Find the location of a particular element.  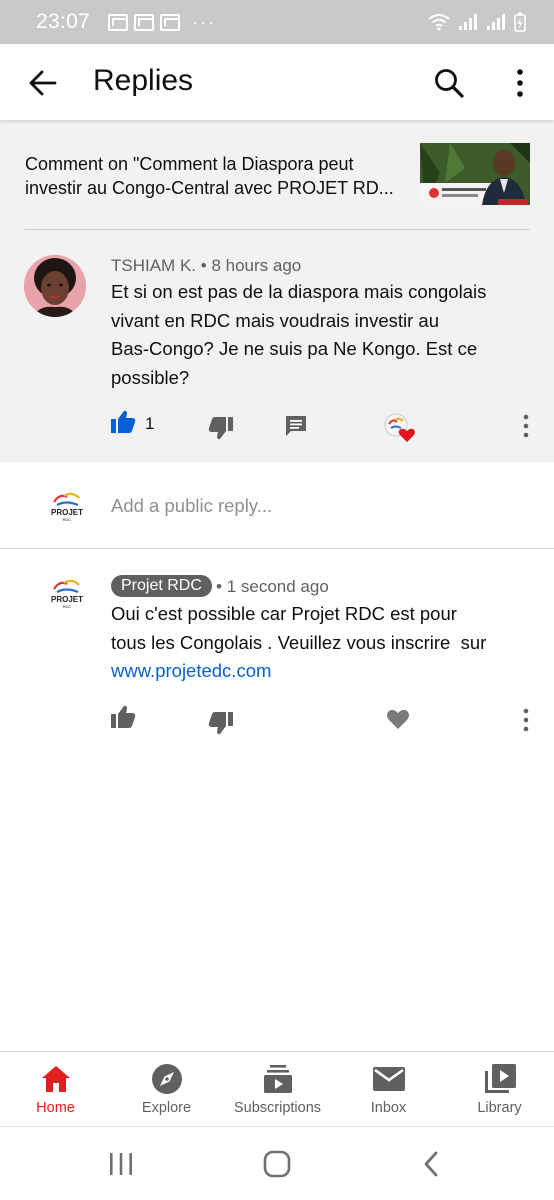

app-bar: Replies is located at coordinates (277, 82).